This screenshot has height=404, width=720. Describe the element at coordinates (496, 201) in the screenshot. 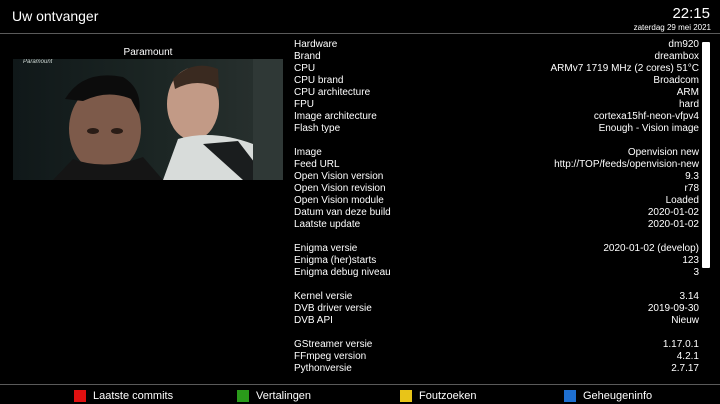

I see `info-row: Open Vision module Loaded` at that location.